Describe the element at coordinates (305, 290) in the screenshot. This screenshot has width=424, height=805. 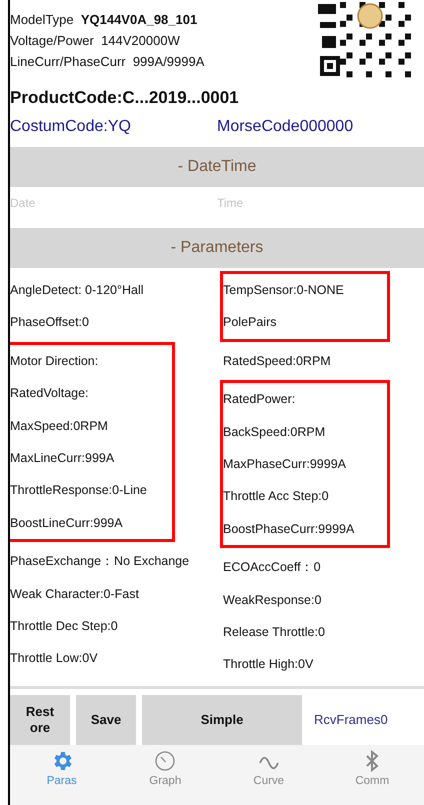
I see `parameter-item: TempSensor:0-NONE` at that location.